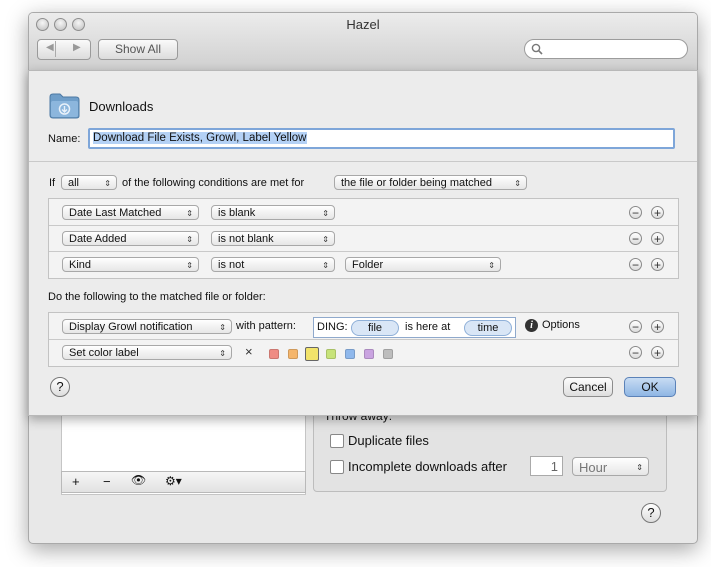 The image size is (711, 567). What do you see at coordinates (50, 47) in the screenshot?
I see `back-arrow-icon: ◀` at bounding box center [50, 47].